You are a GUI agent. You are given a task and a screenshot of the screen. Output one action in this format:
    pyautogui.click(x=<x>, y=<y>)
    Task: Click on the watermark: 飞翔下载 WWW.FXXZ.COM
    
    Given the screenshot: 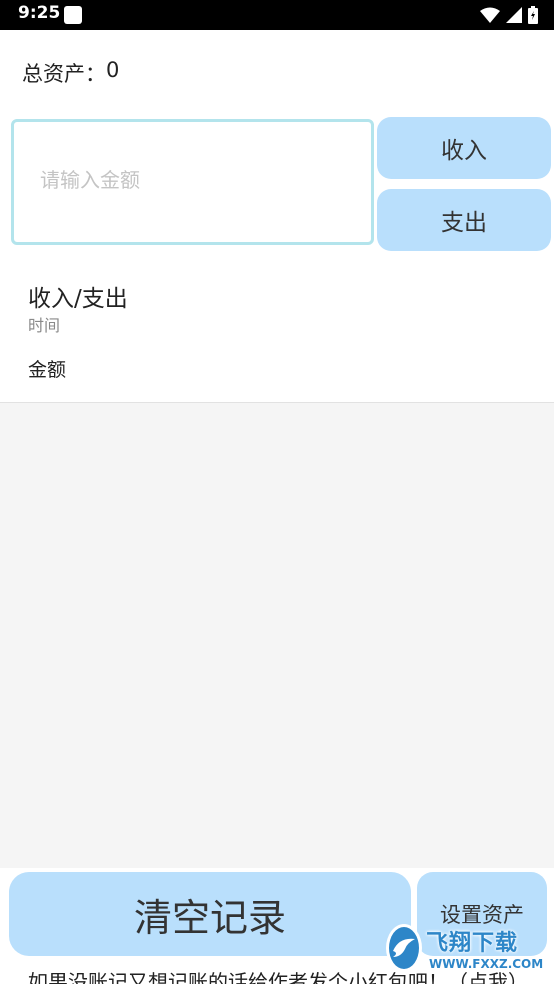 What is the action you would take?
    pyautogui.click(x=466, y=948)
    